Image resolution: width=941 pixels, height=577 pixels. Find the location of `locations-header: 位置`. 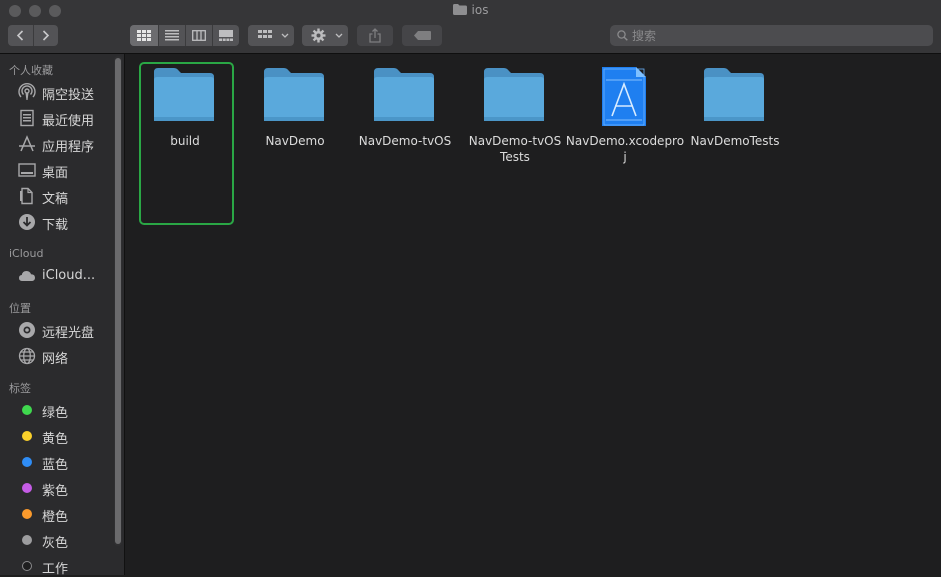

locations-header: 位置 is located at coordinates (20, 308).